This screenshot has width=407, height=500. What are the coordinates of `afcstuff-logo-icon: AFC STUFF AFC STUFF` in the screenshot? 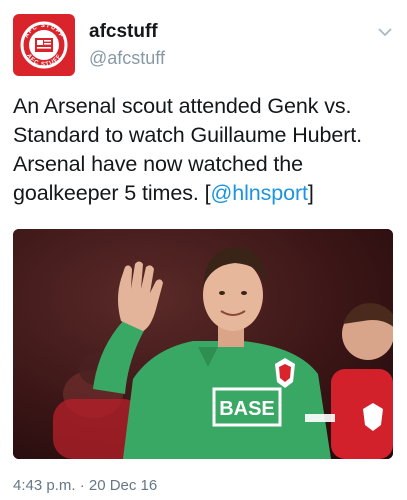 It's located at (44, 45).